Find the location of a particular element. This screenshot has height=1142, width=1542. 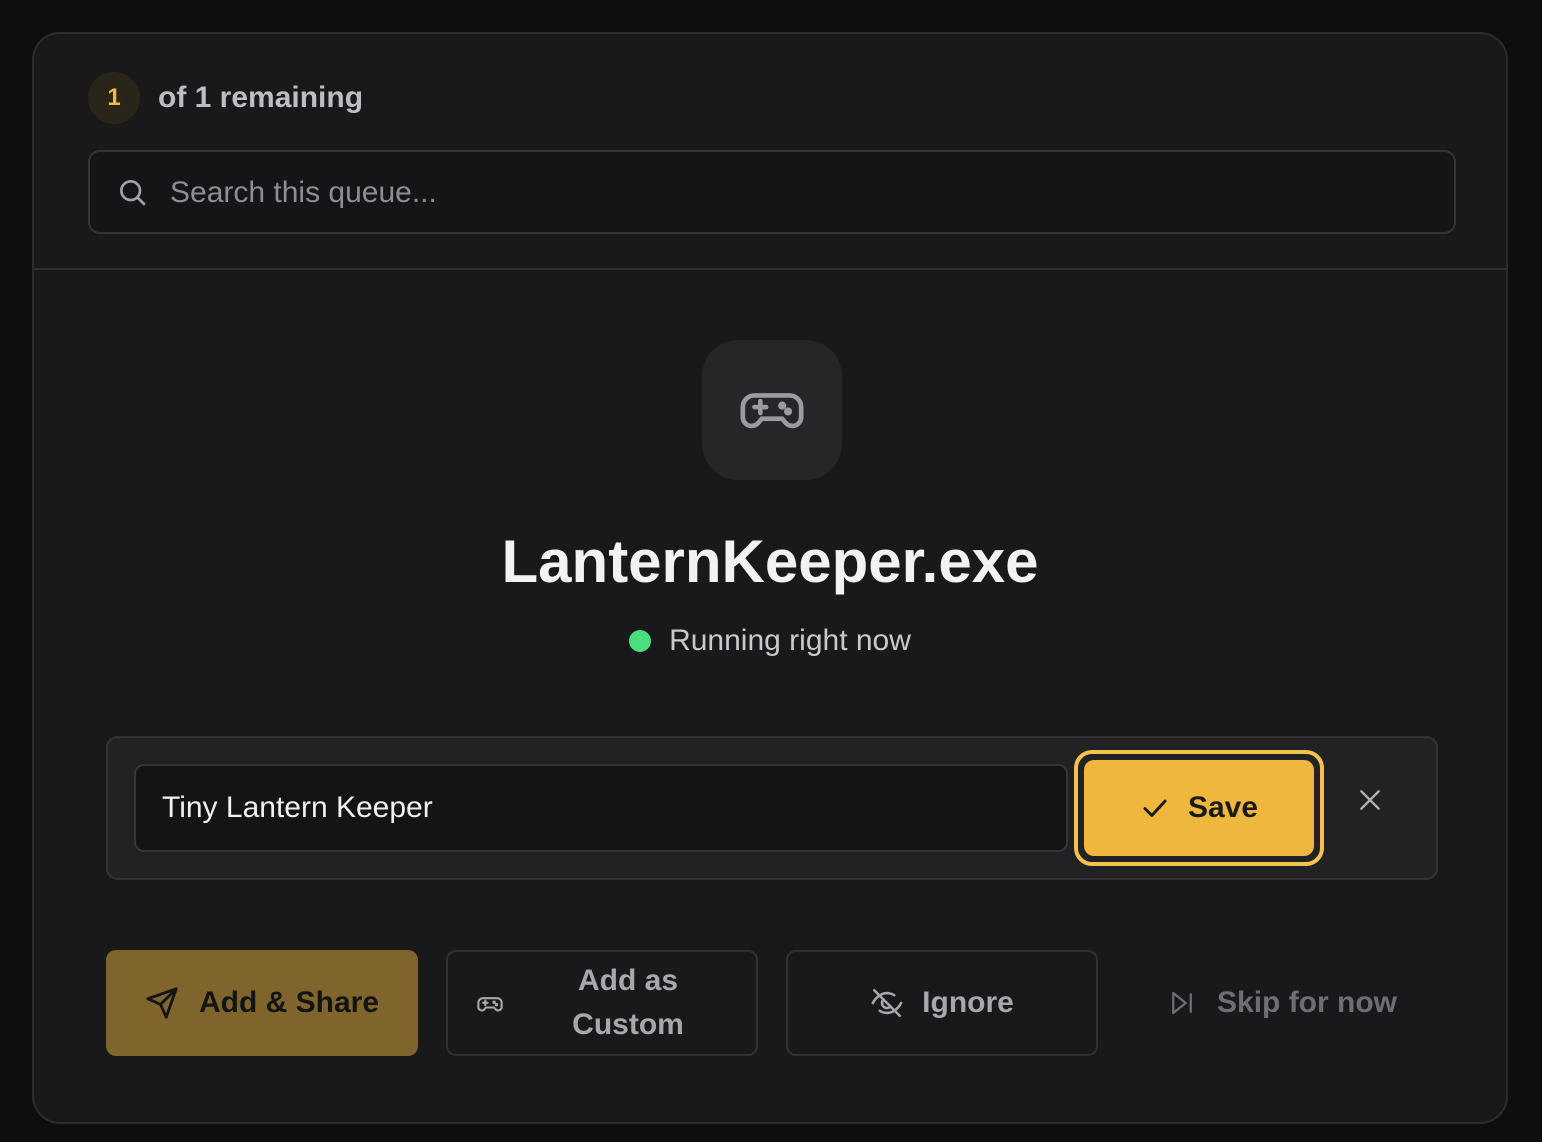

check-icon is located at coordinates (1155, 808).